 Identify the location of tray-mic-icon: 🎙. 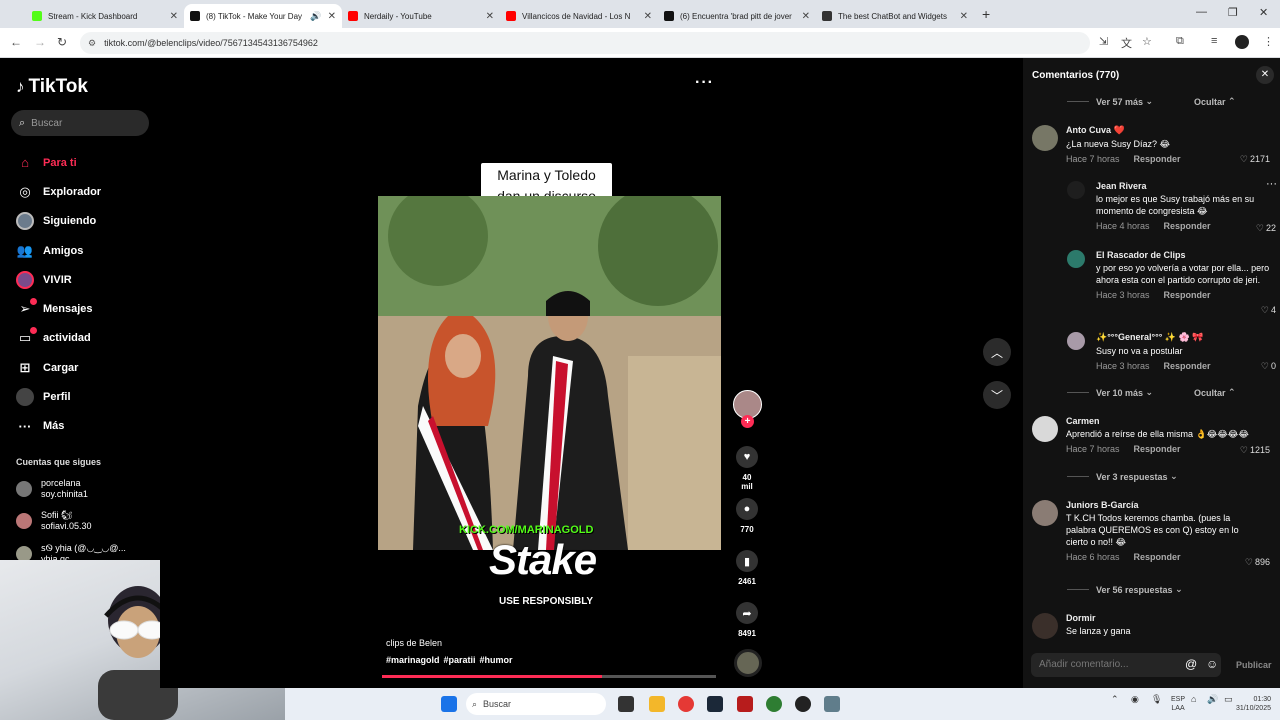
(1156, 699).